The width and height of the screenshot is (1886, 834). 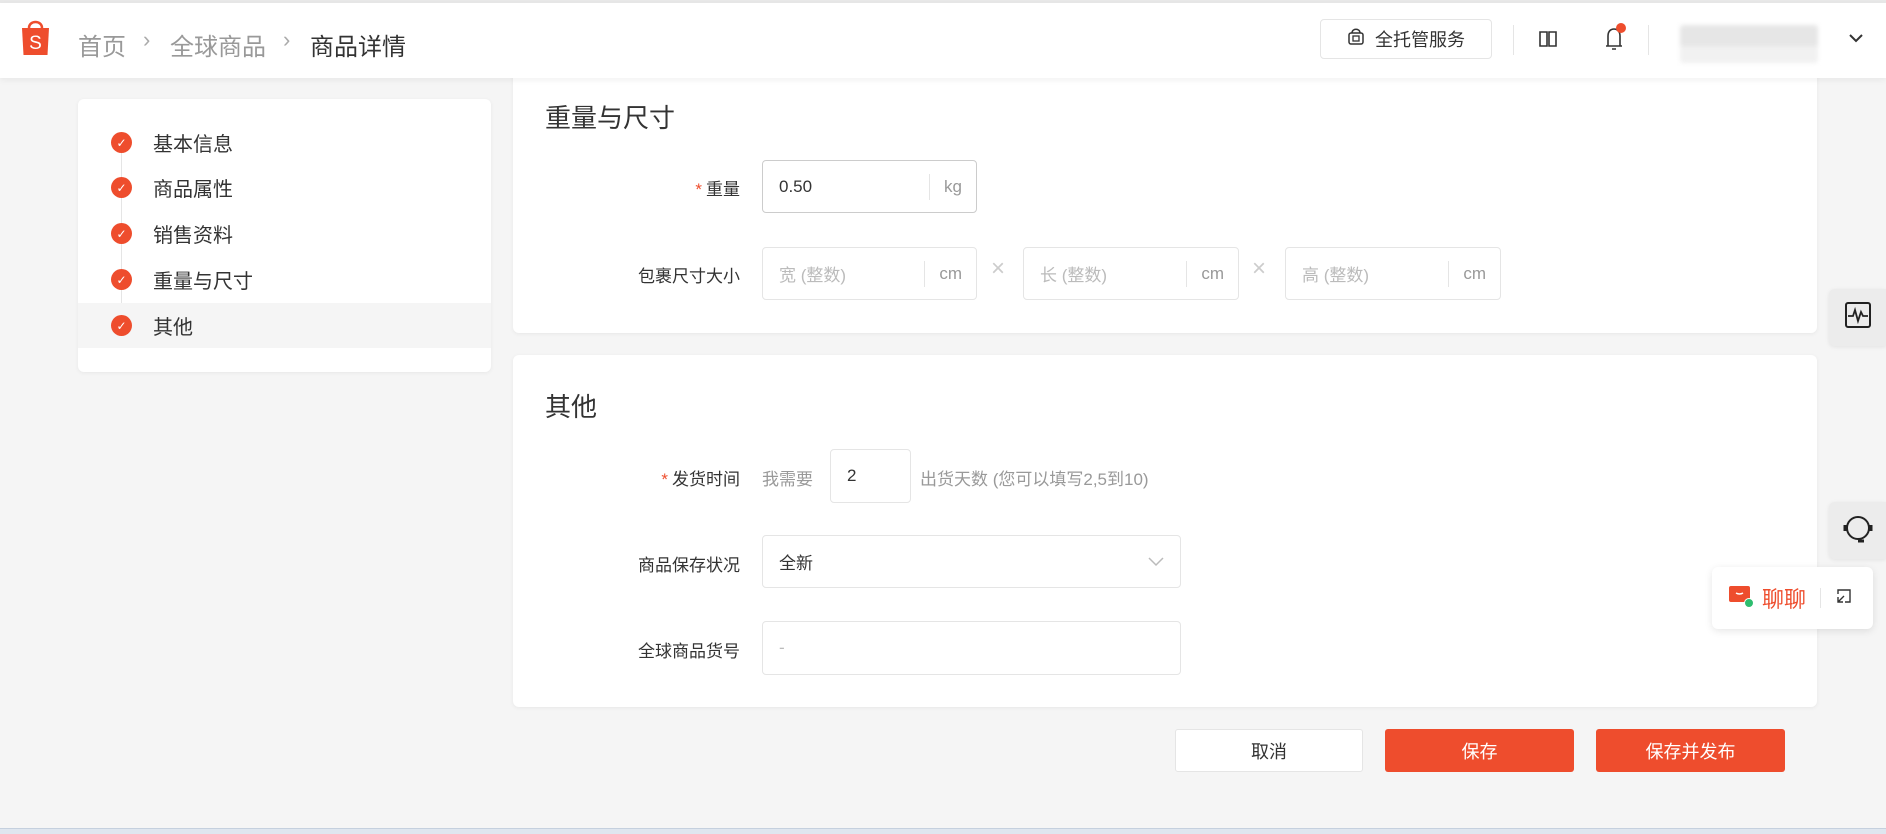 What do you see at coordinates (1615, 40) in the screenshot?
I see `notification-bell-icon` at bounding box center [1615, 40].